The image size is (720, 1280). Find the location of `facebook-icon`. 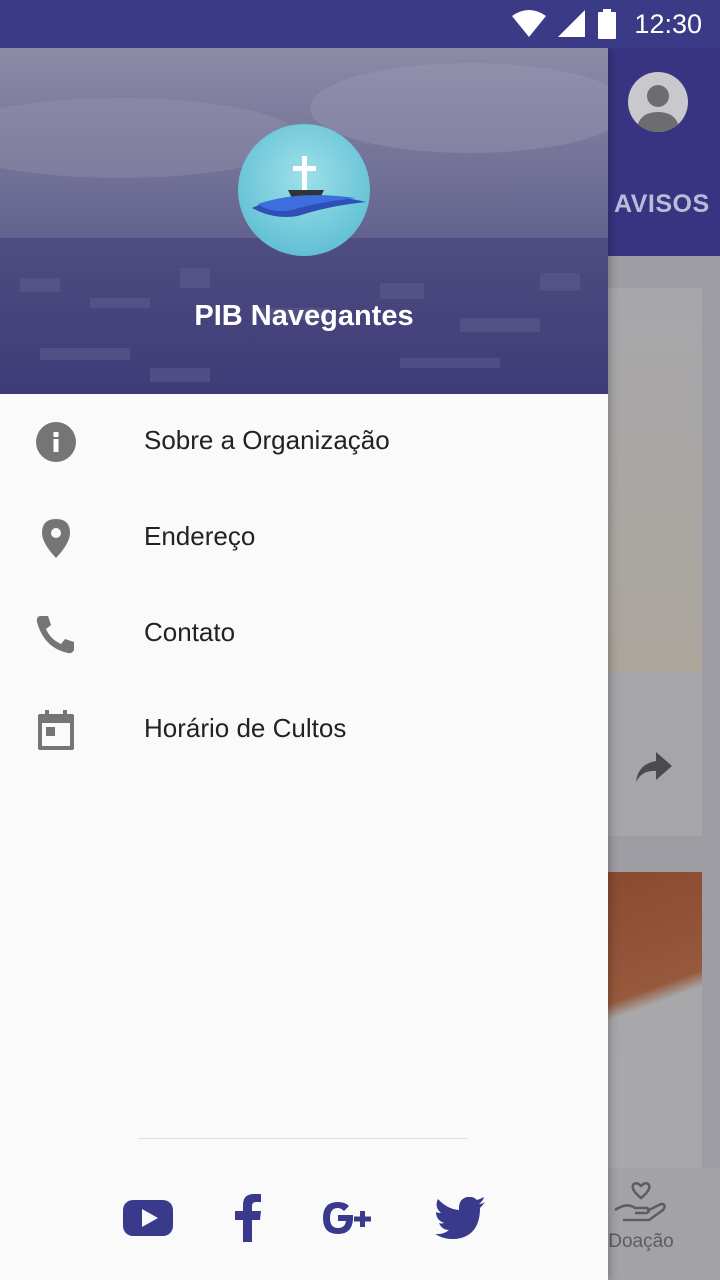

facebook-icon is located at coordinates (248, 1218).